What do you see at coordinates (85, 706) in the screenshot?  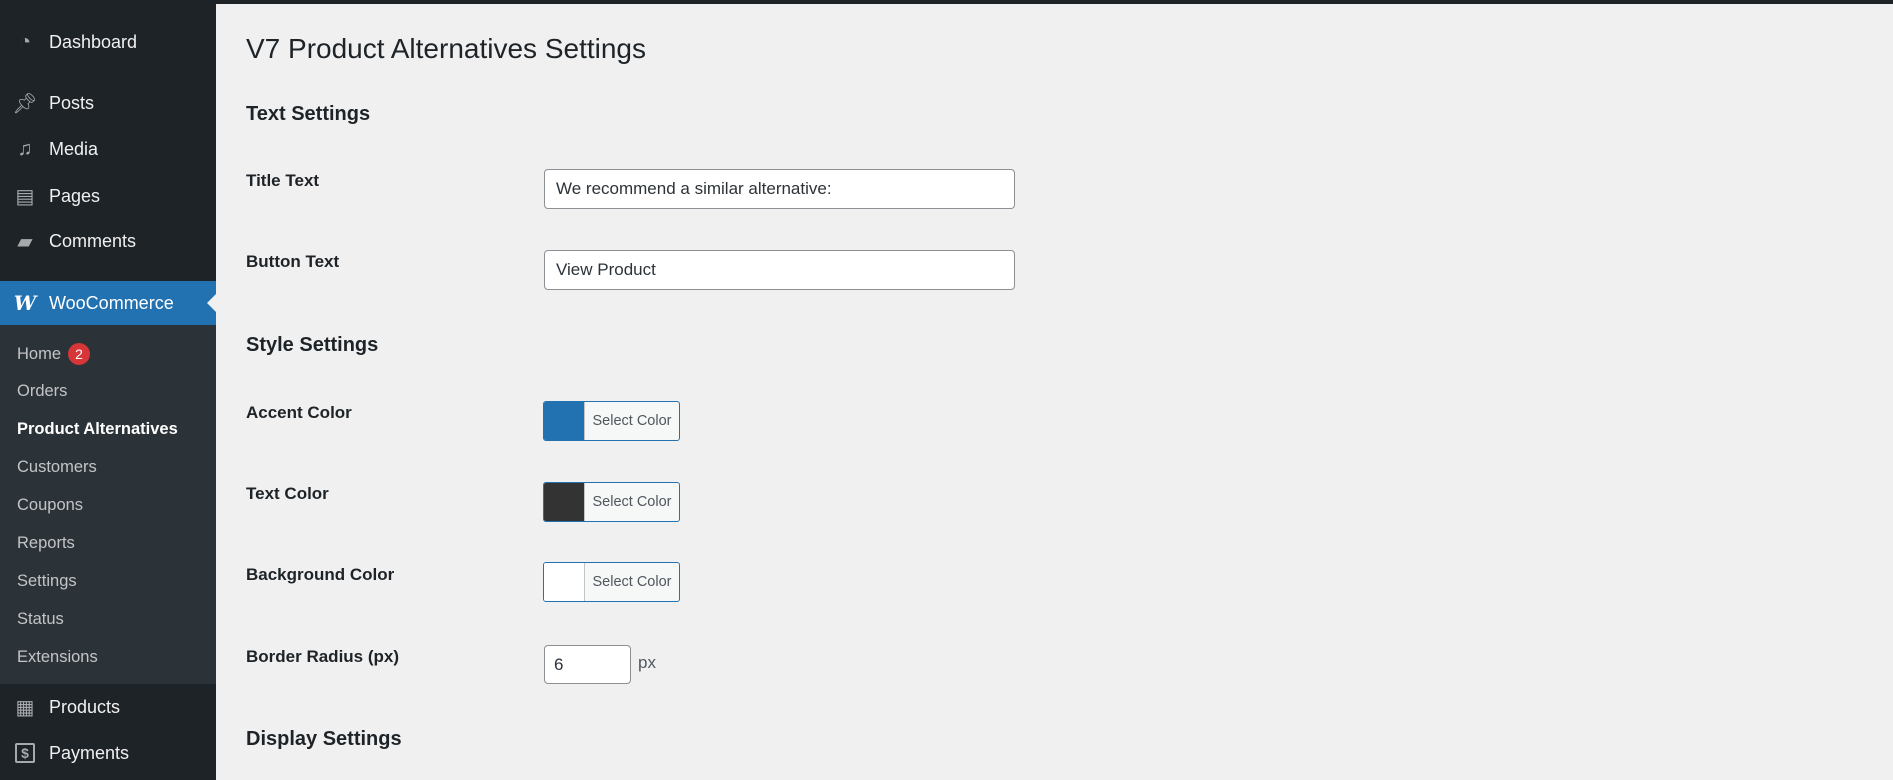 I see `menu-label: Products` at bounding box center [85, 706].